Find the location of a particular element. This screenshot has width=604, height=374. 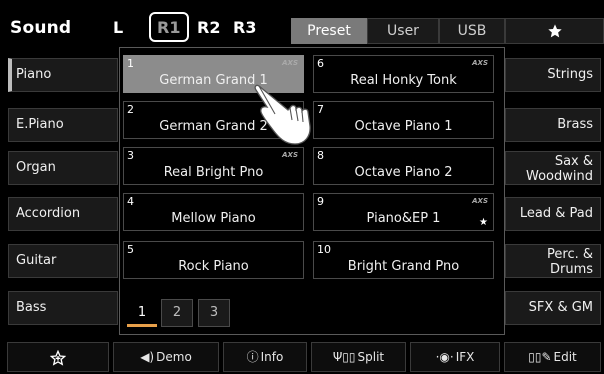

category-guitar: Guitar is located at coordinates (63, 261).